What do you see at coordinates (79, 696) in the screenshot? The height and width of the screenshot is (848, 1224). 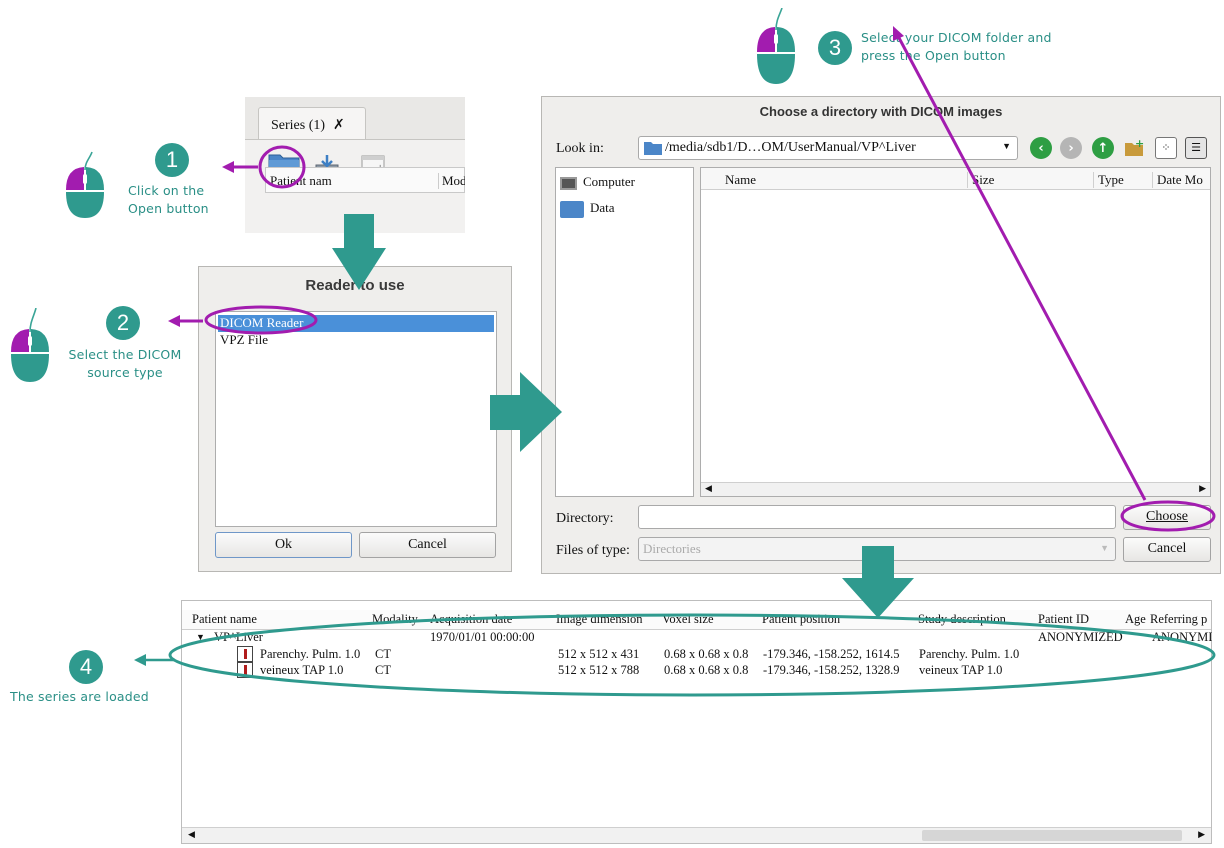 I see `step-4-line-1: The series are loaded` at bounding box center [79, 696].